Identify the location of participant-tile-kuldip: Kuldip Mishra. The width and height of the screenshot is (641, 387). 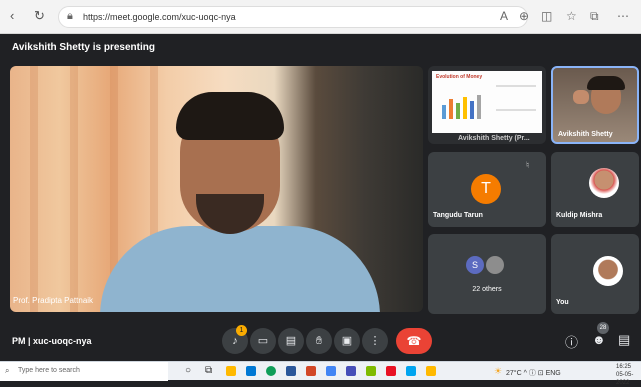
(595, 189).